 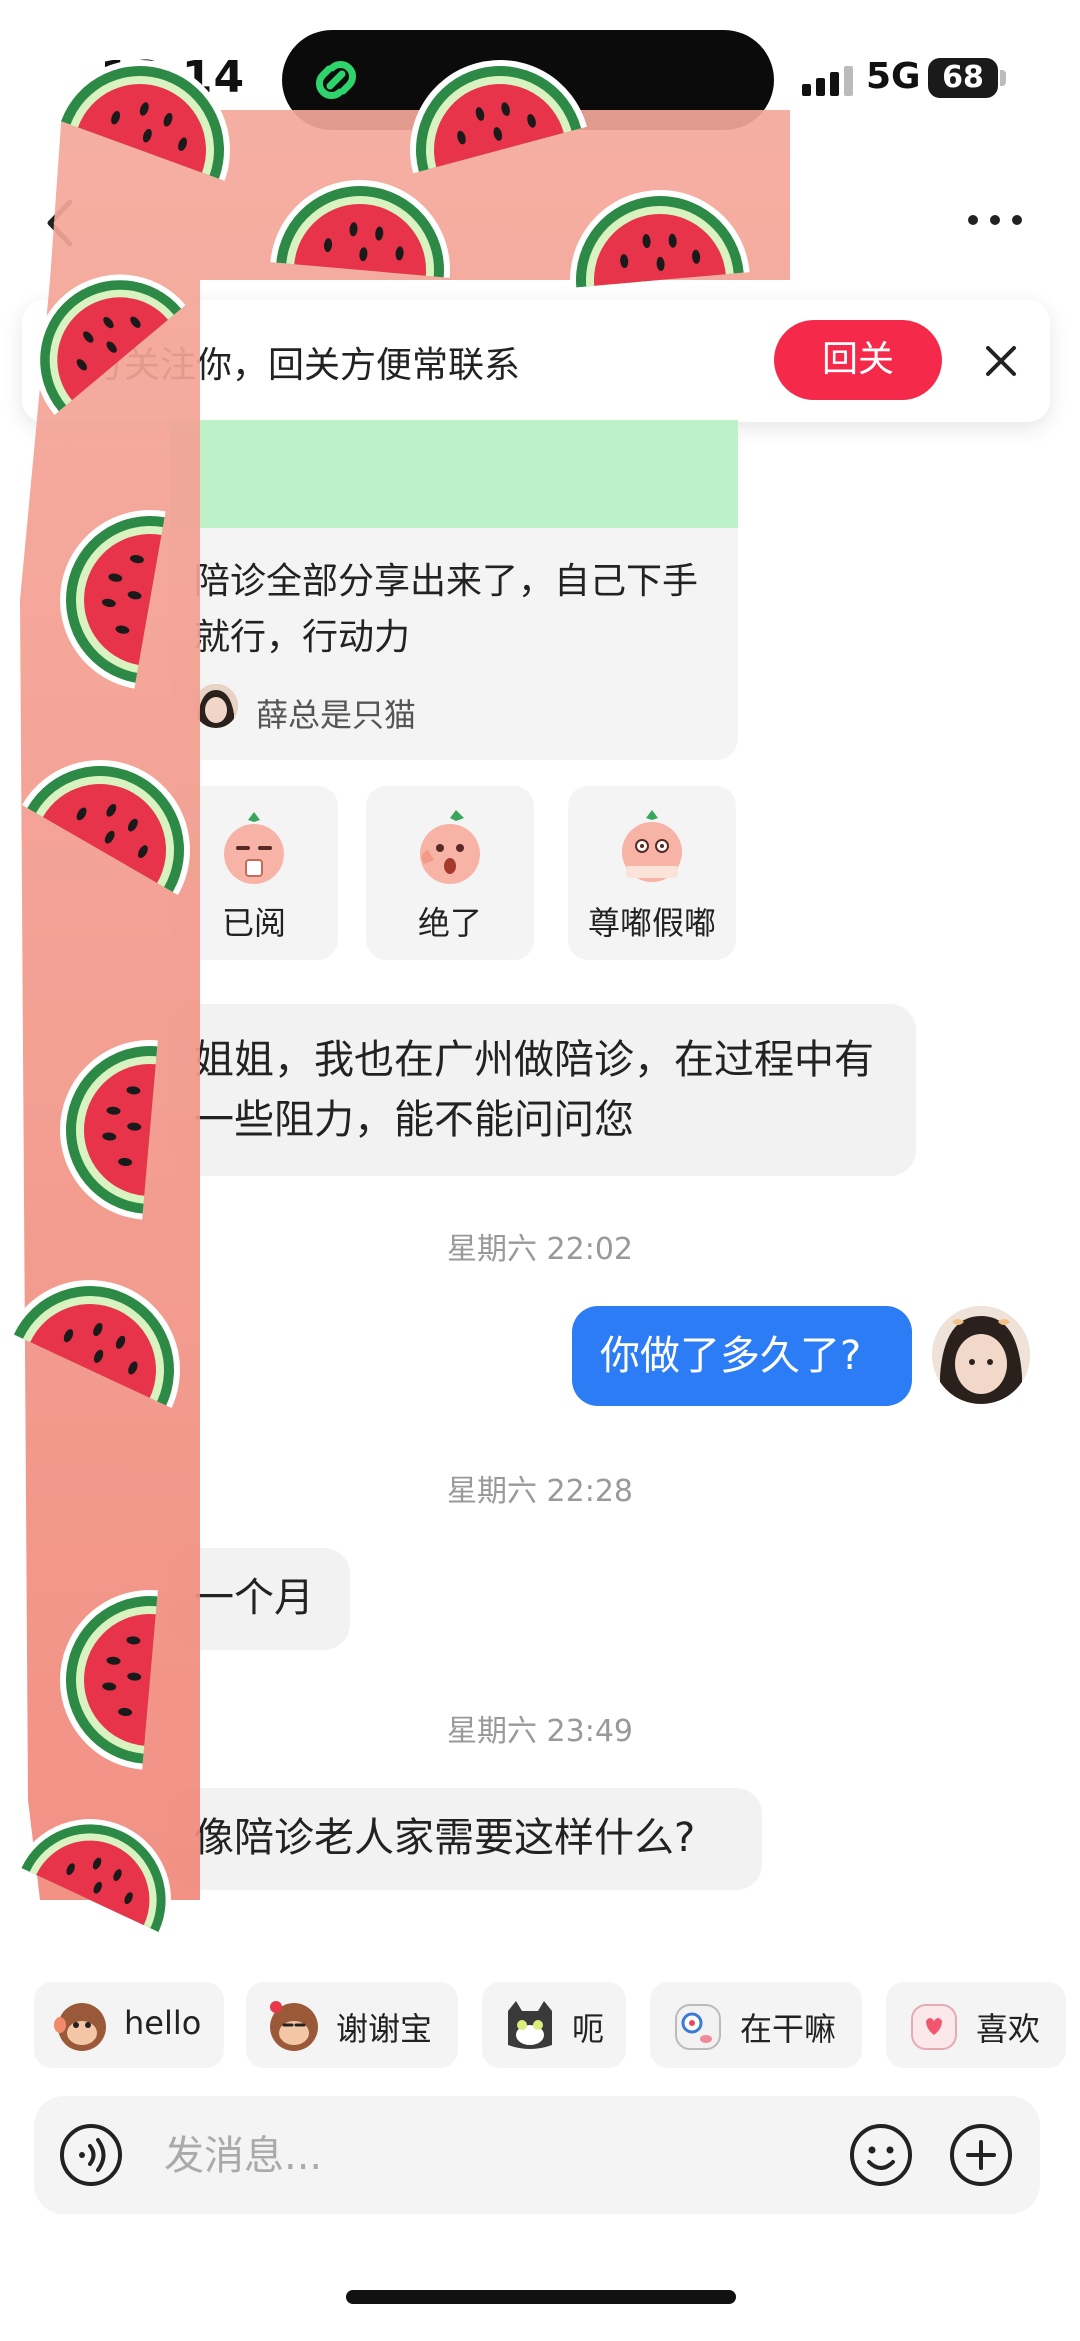 I want to click on quick-reply-like: 喜欢, so click(x=976, y=2025).